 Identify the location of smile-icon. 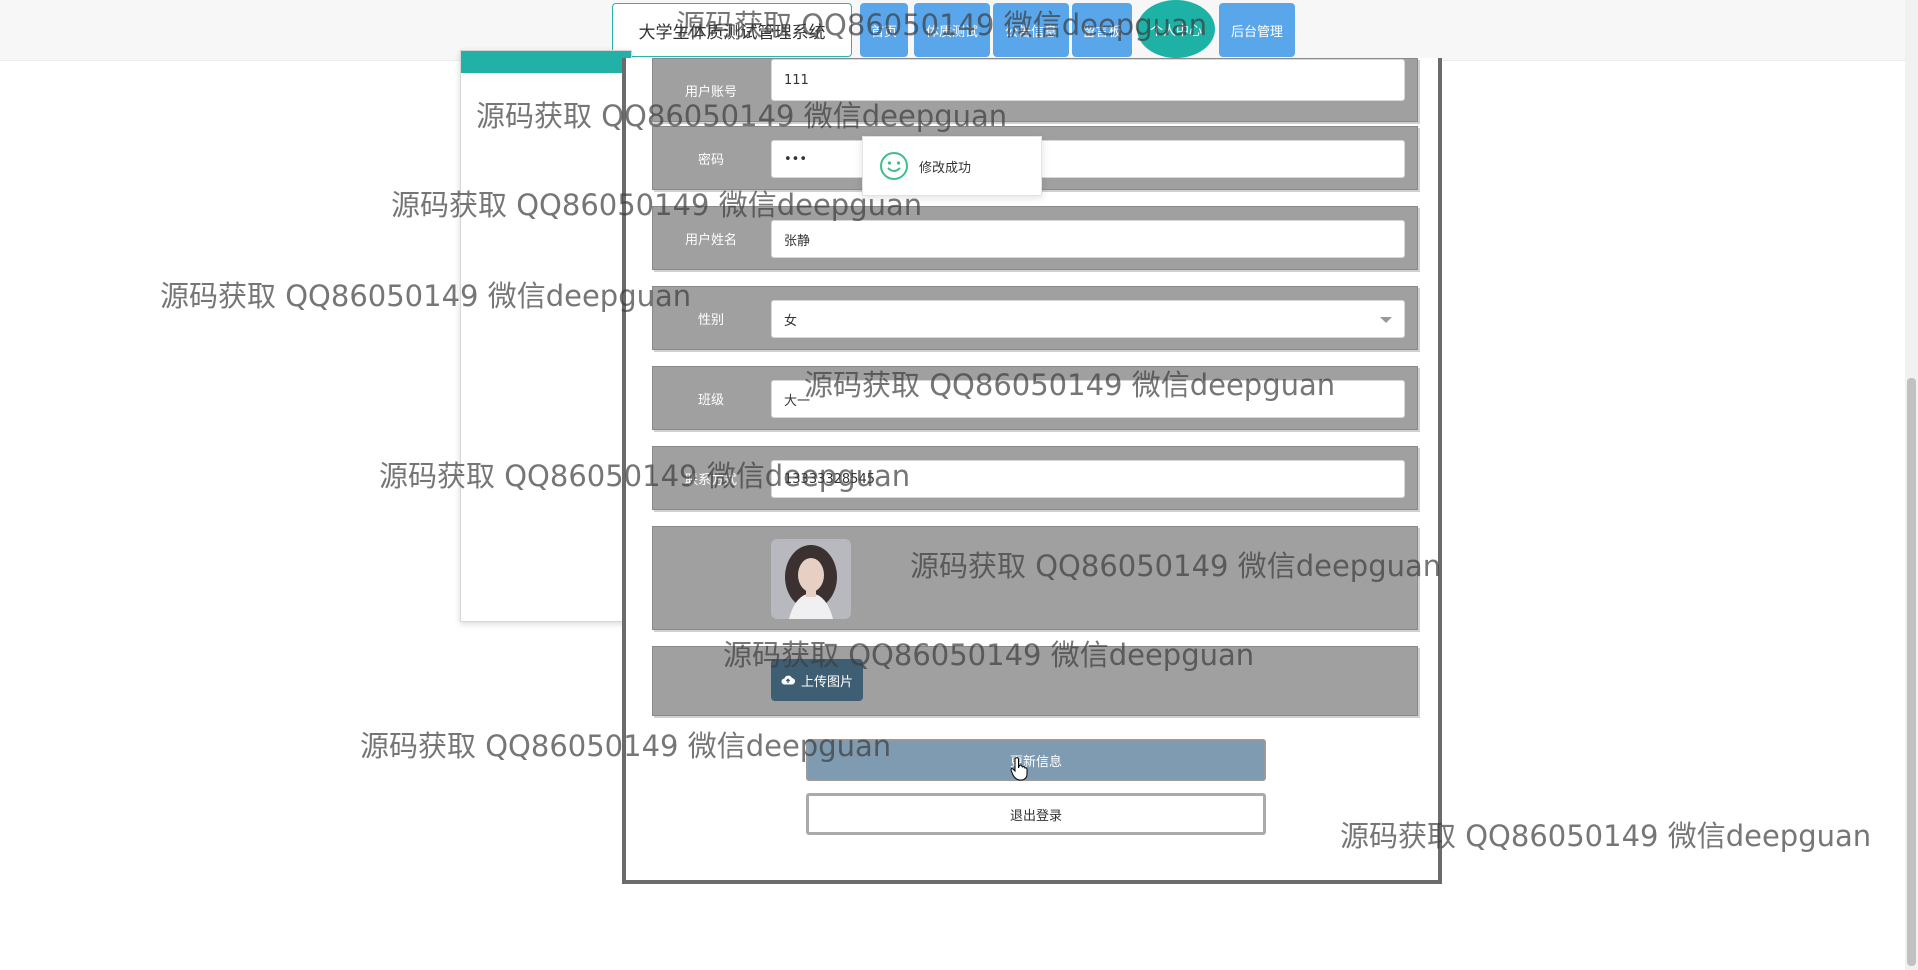
(894, 166).